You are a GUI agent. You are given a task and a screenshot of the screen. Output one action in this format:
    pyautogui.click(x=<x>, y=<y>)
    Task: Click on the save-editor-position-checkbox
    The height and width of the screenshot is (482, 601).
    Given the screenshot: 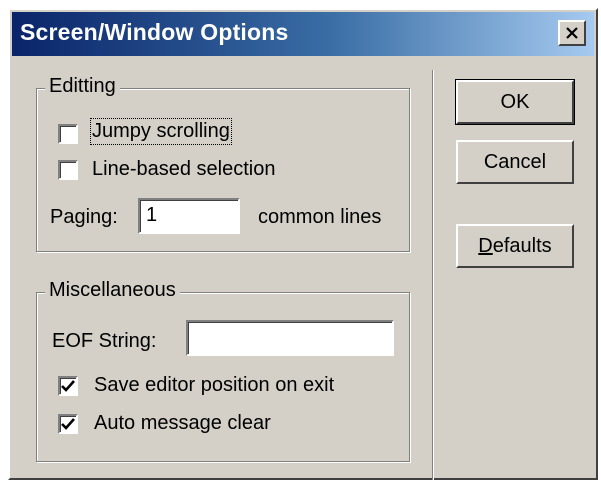 What is the action you would take?
    pyautogui.click(x=68, y=386)
    